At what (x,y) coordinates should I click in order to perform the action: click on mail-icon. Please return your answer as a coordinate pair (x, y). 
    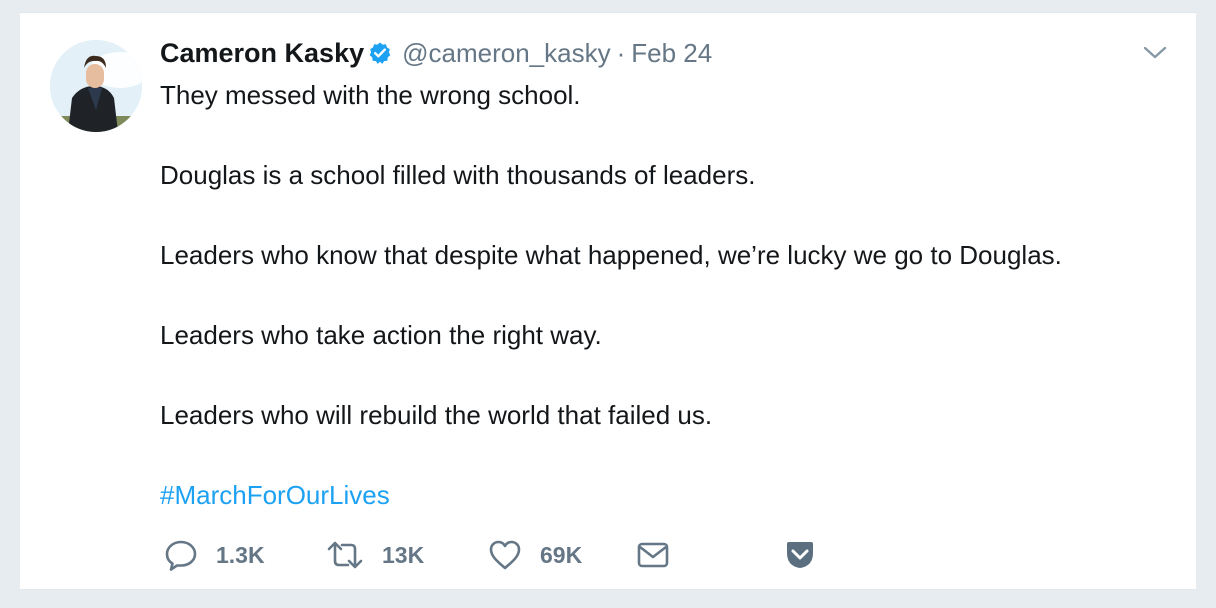
    Looking at the image, I should click on (653, 555).